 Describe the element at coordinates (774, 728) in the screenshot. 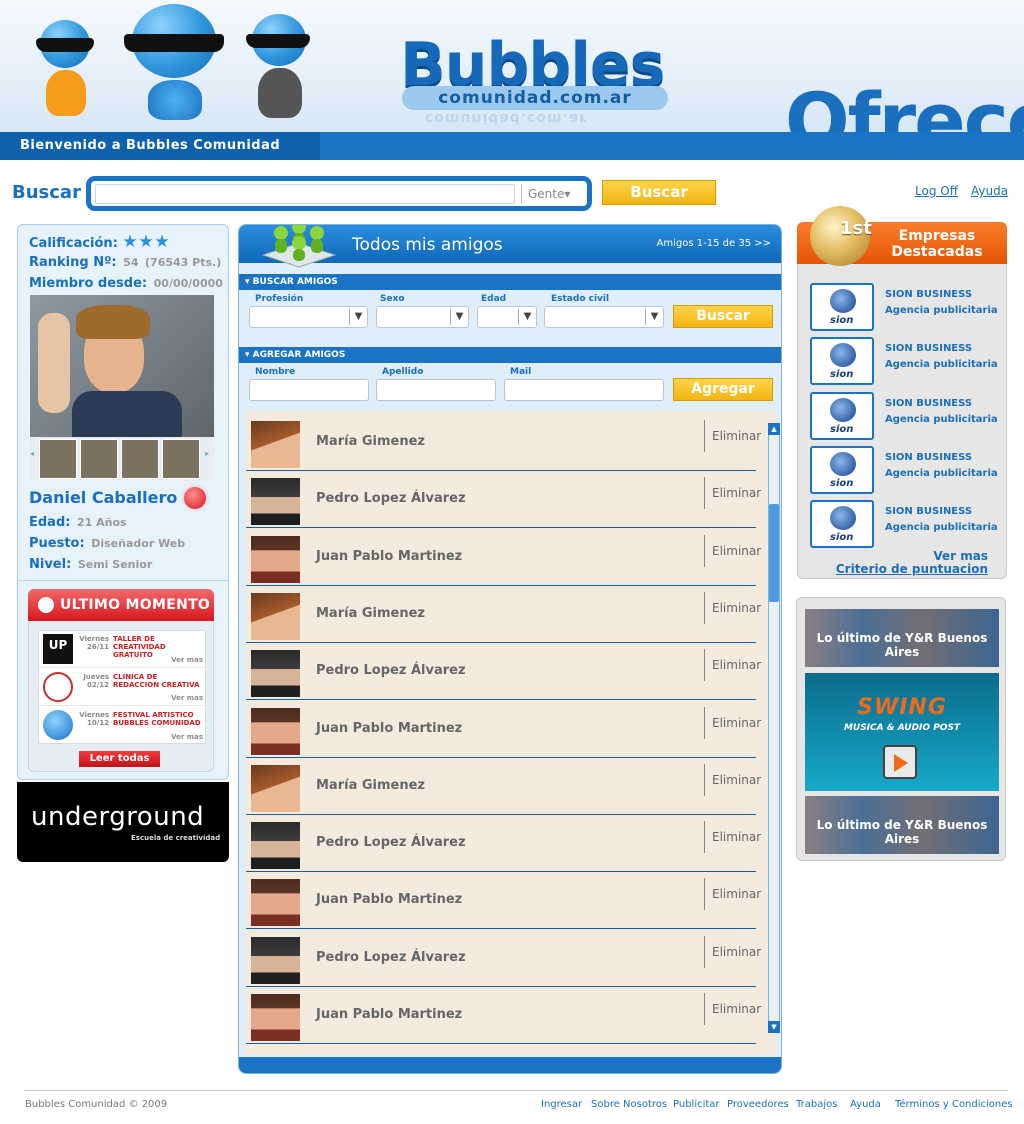

I see `scrollbar: ▲ ▼` at that location.